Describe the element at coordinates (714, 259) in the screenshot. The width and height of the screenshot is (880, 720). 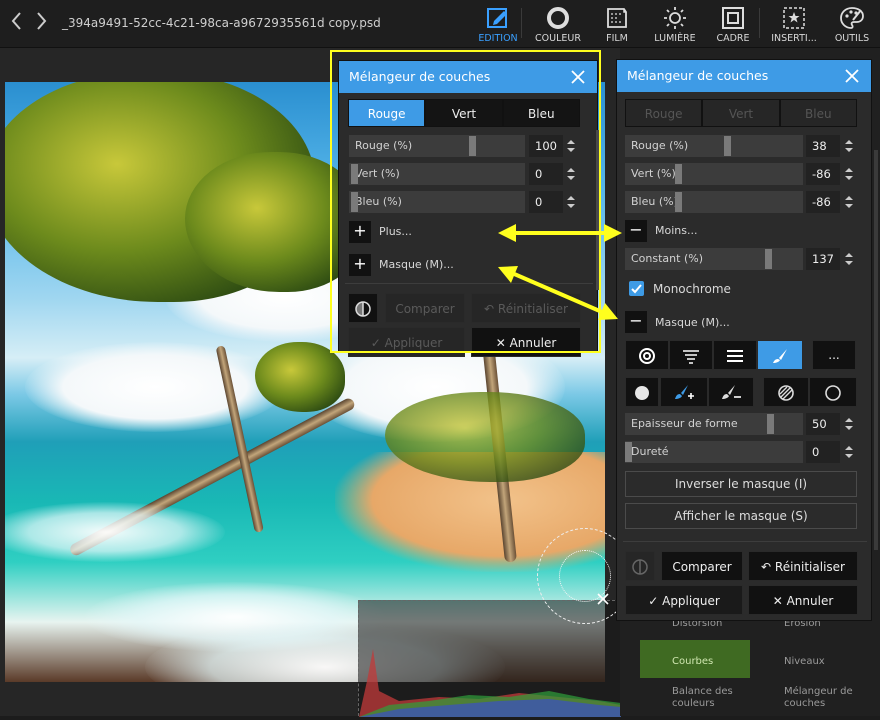
I see `slider-constant: Constant (%)` at that location.